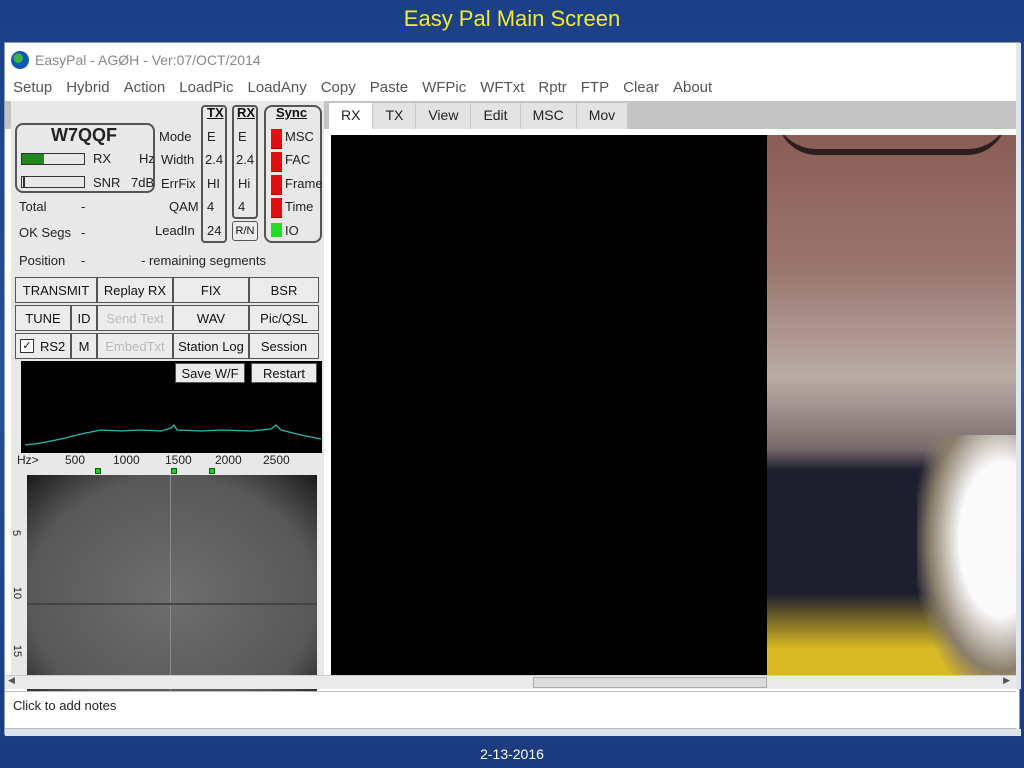 The width and height of the screenshot is (1024, 768). What do you see at coordinates (496, 116) in the screenshot?
I see `tab-edit: Edit` at bounding box center [496, 116].